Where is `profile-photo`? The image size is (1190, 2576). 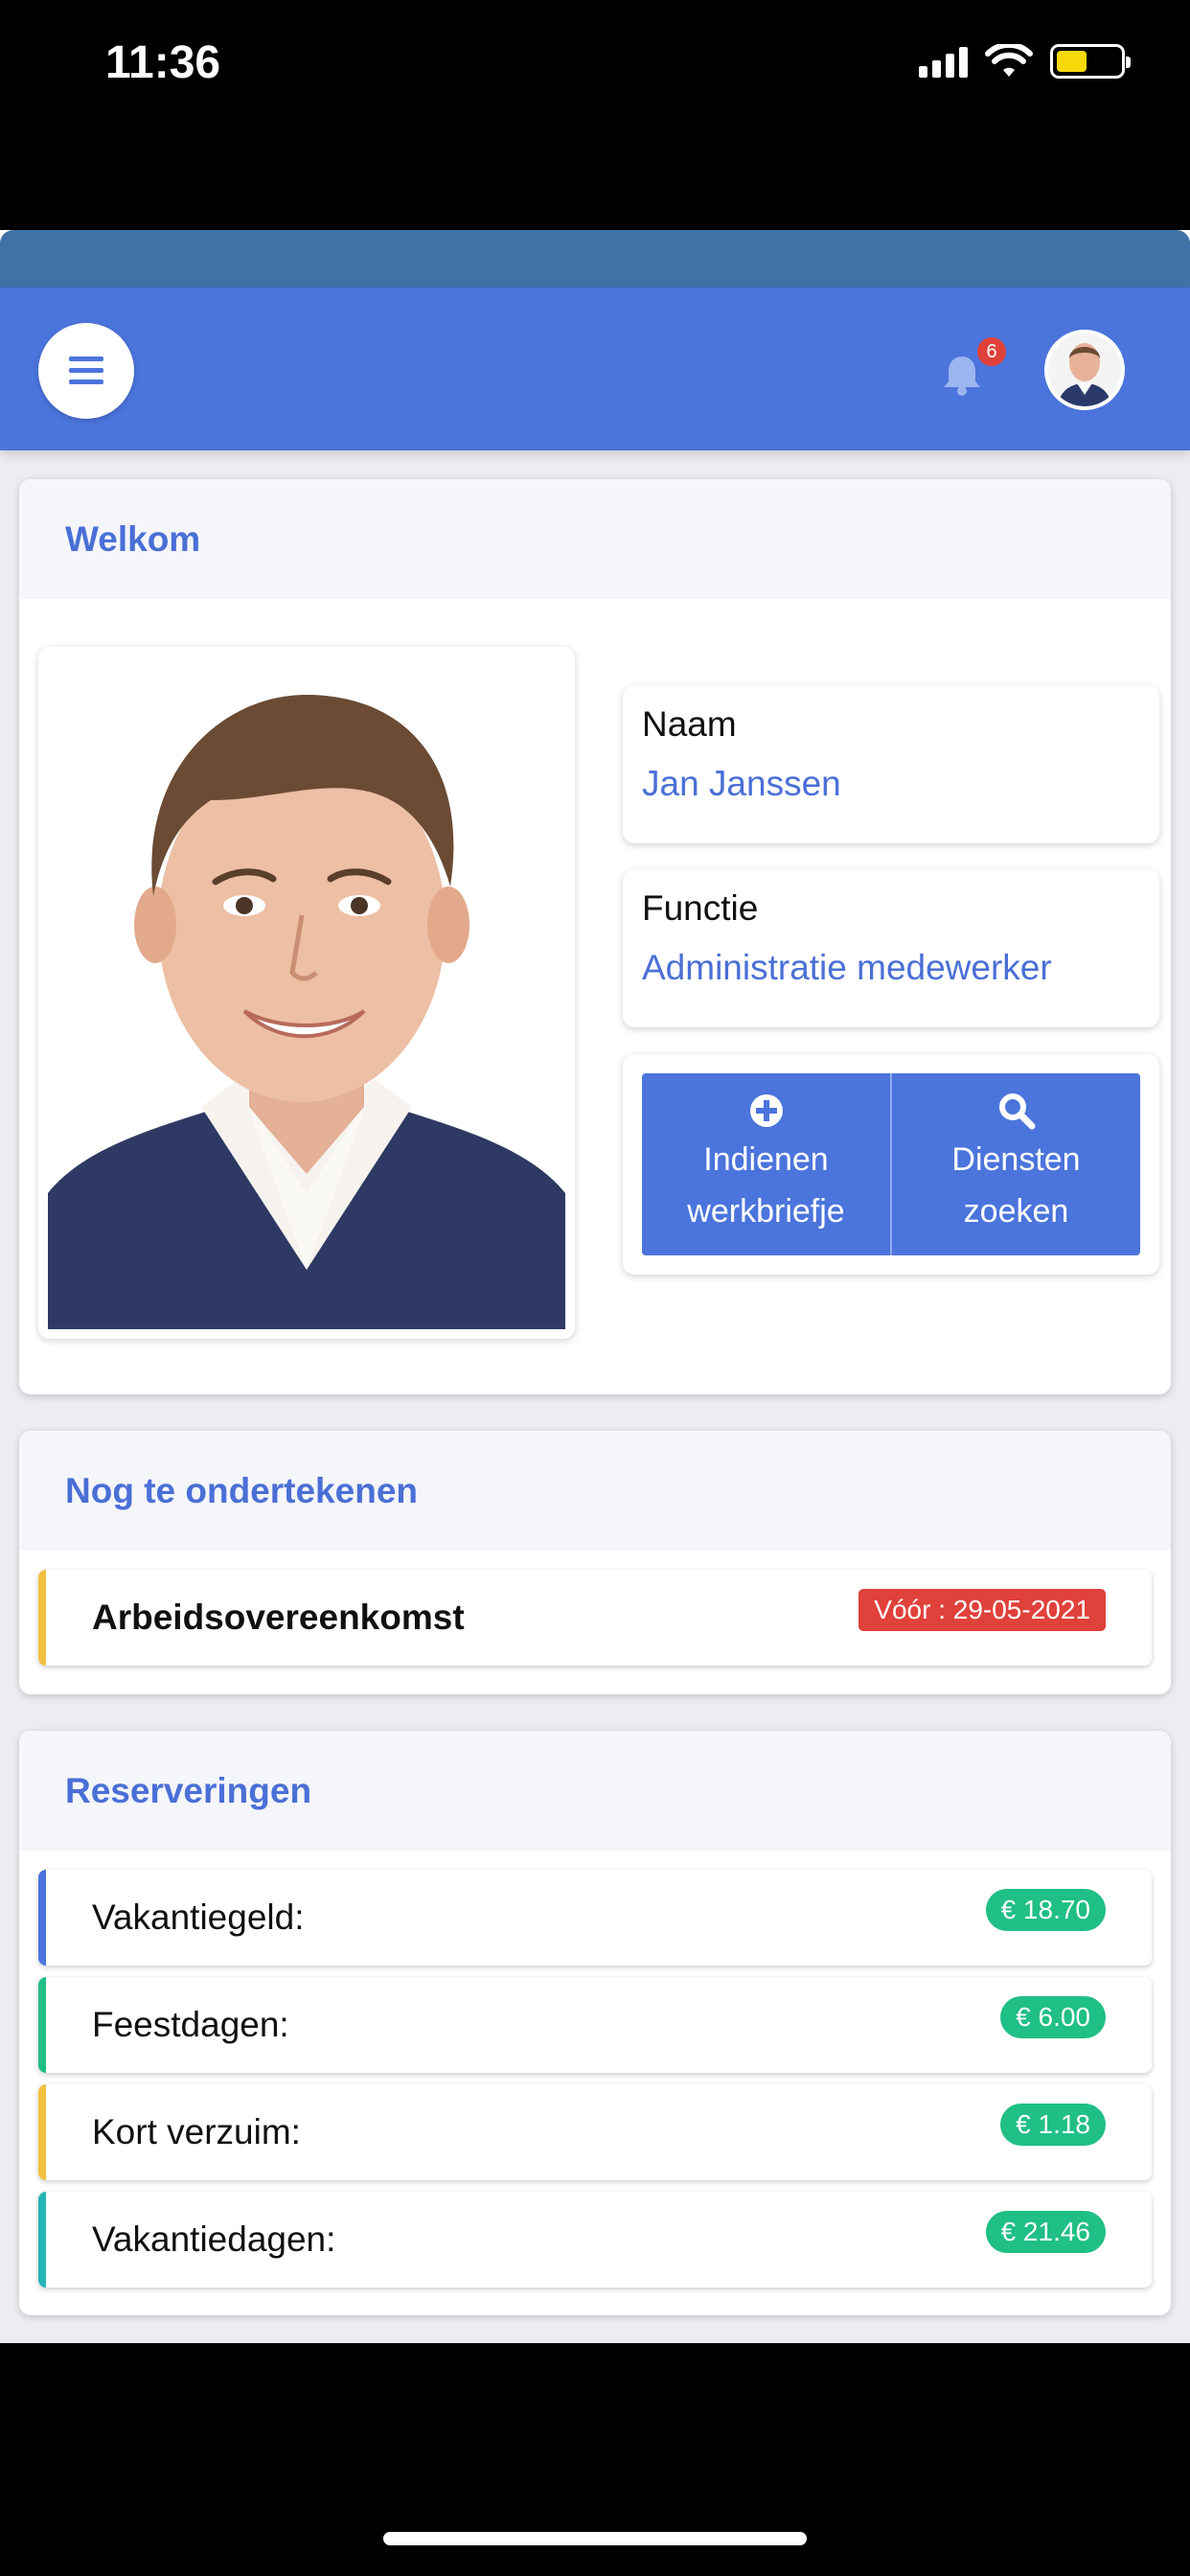 profile-photo is located at coordinates (307, 993).